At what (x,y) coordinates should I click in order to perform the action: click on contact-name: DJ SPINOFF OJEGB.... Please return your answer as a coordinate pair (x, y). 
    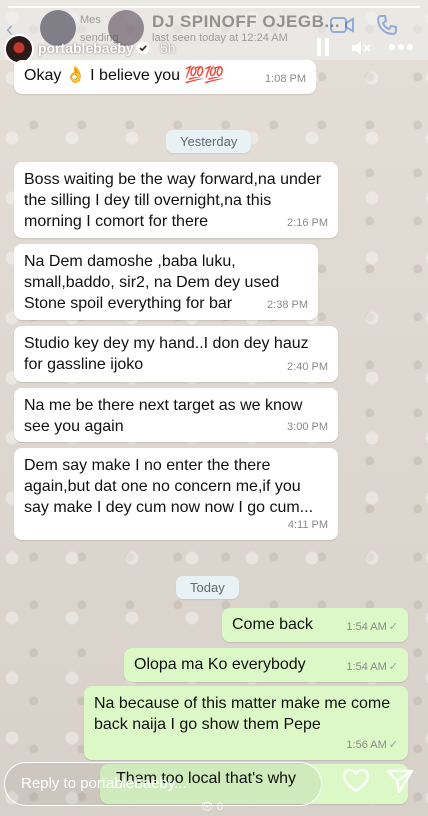
    Looking at the image, I should click on (246, 21).